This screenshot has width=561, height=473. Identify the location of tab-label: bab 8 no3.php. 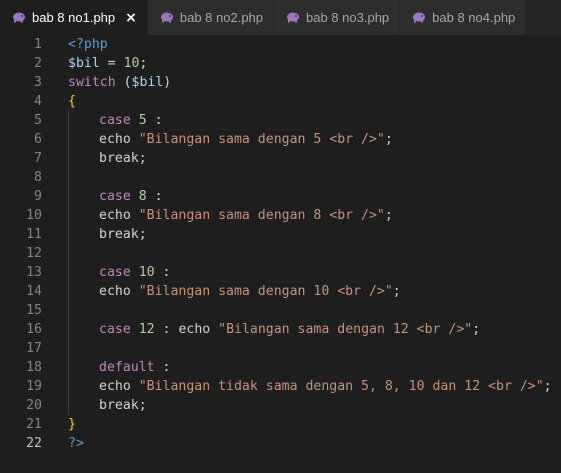
(348, 17).